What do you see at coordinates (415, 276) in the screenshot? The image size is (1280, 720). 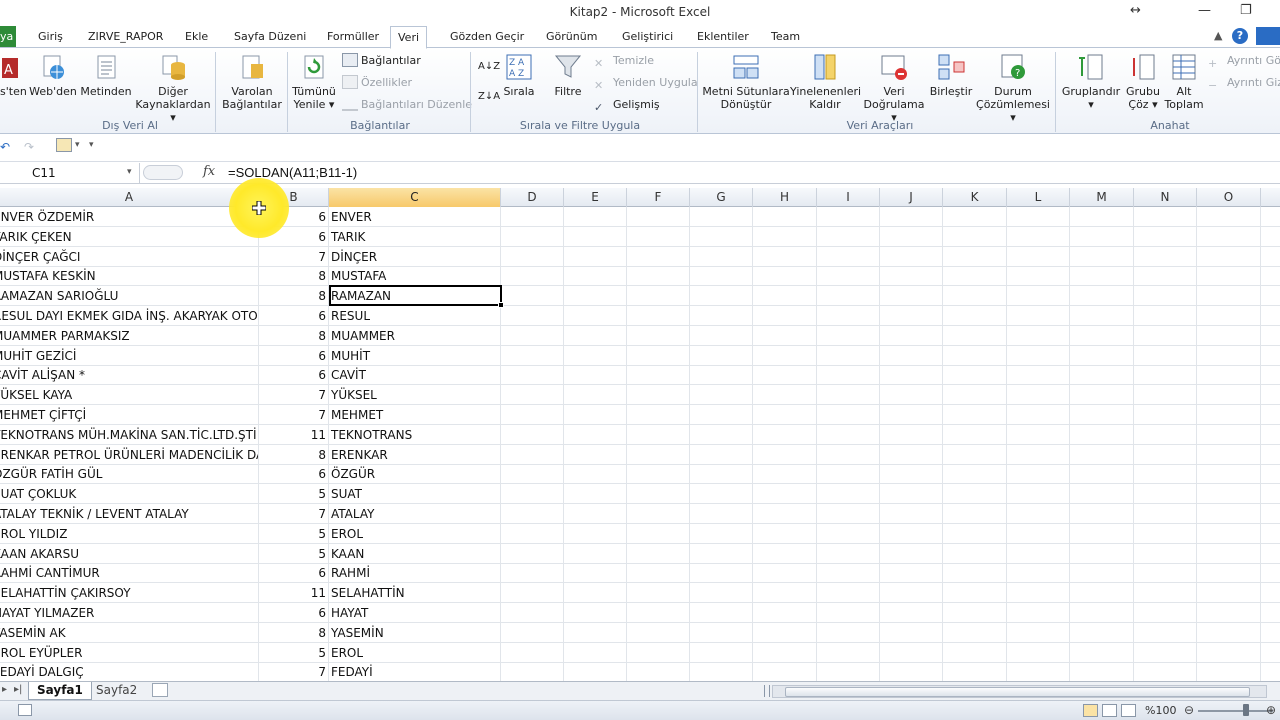 I see `cell-c: MUSTAFA` at bounding box center [415, 276].